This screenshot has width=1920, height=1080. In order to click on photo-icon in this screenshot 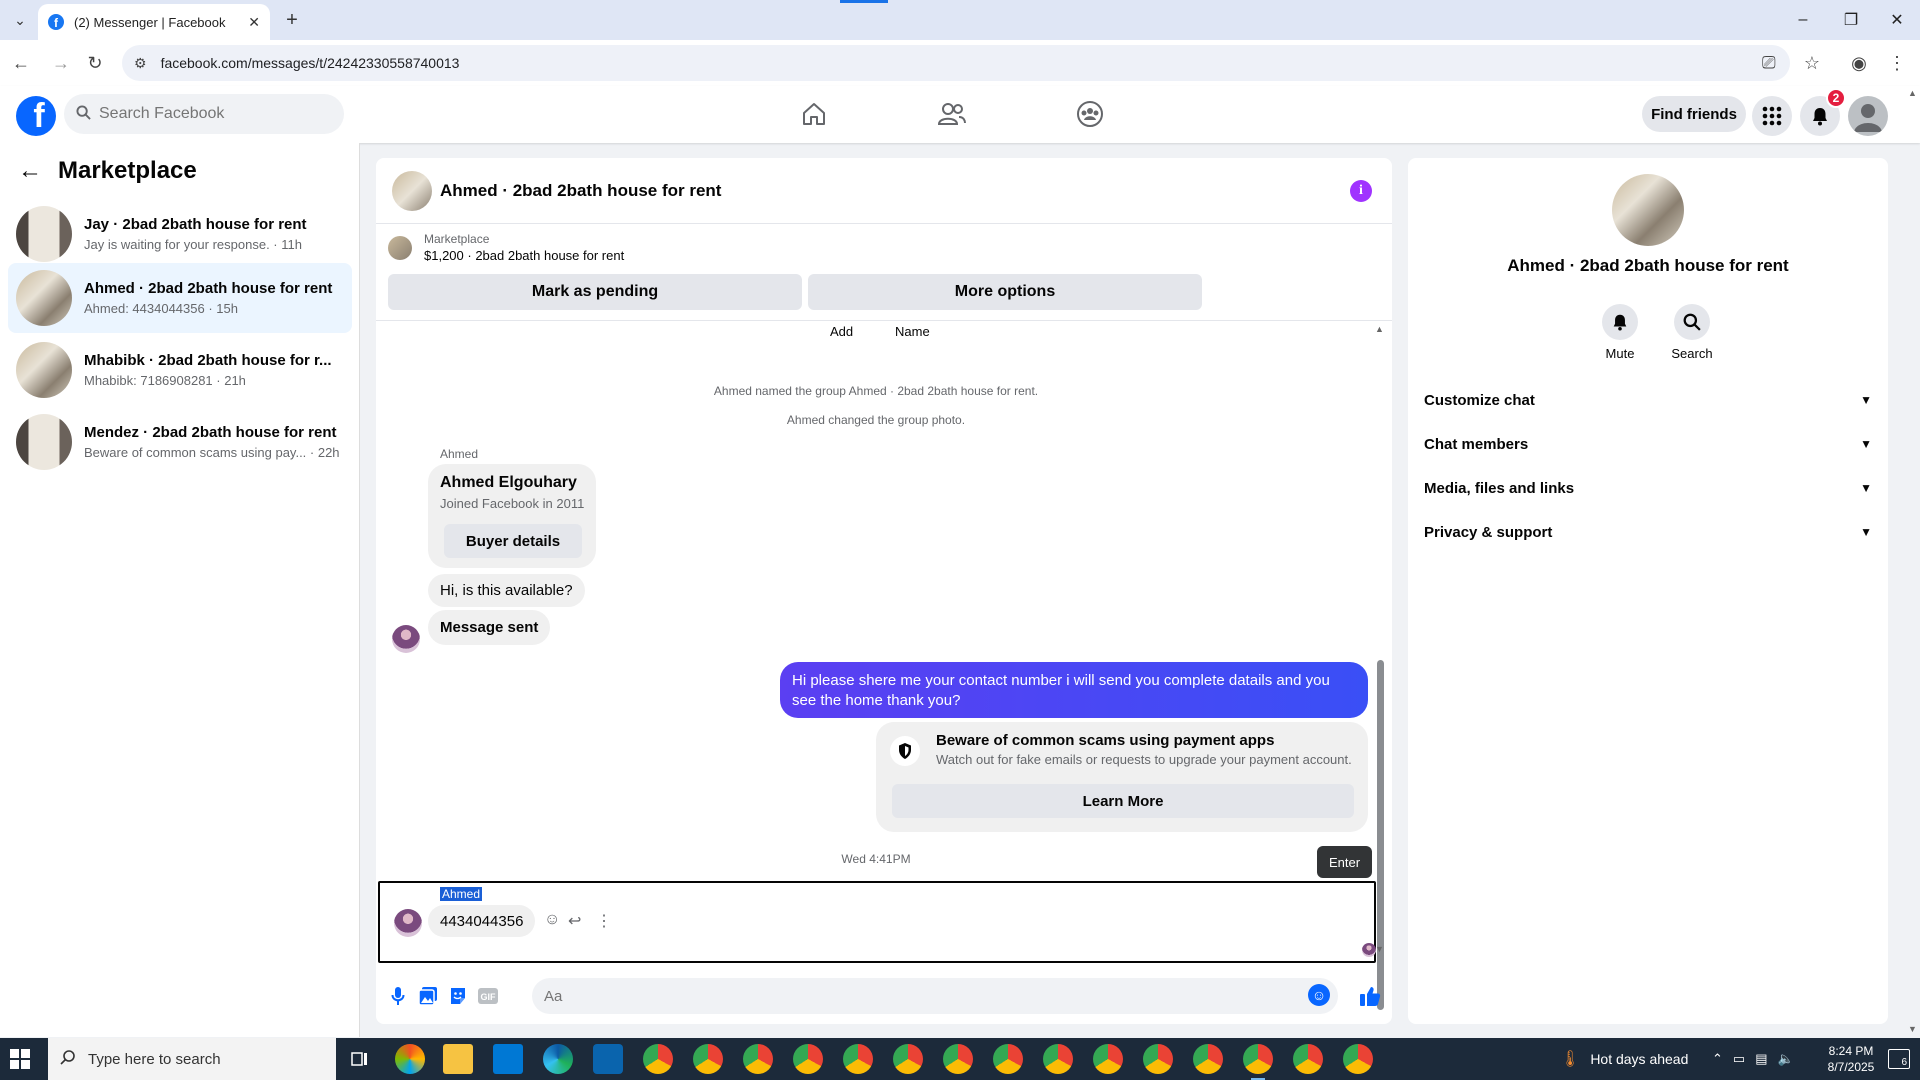, I will do `click(428, 996)`.